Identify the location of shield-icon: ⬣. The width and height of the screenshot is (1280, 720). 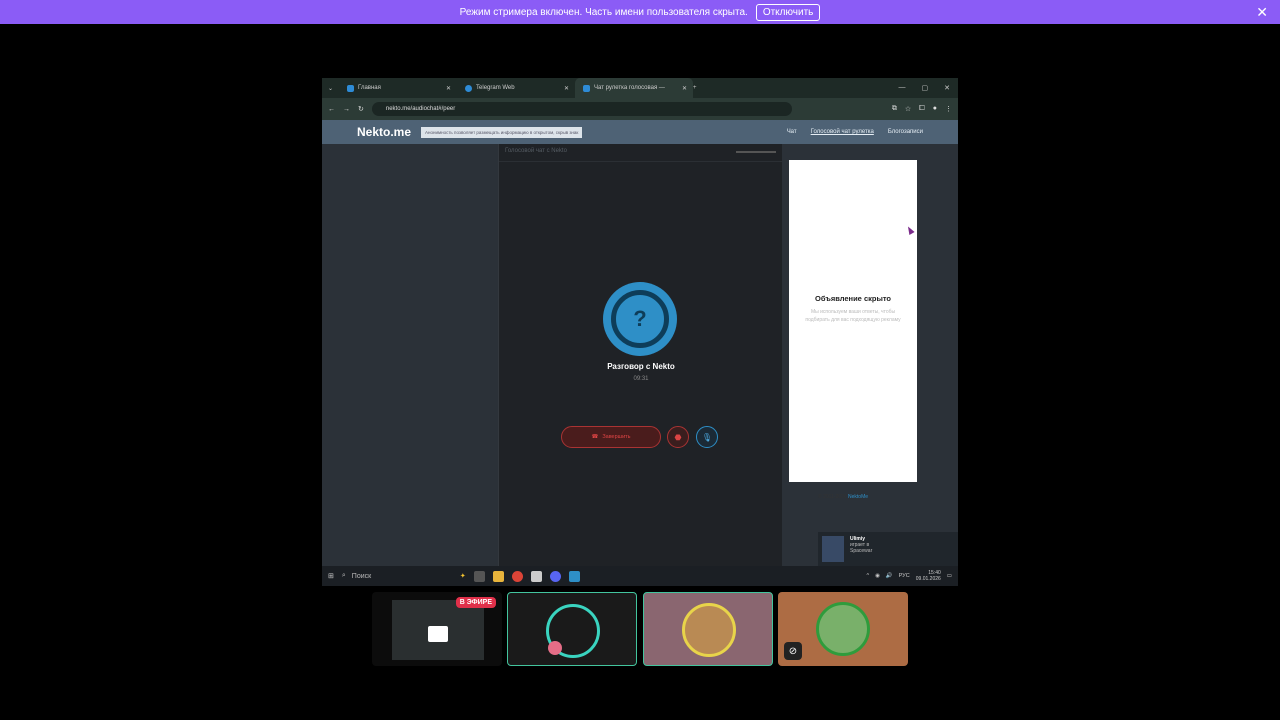
(678, 437).